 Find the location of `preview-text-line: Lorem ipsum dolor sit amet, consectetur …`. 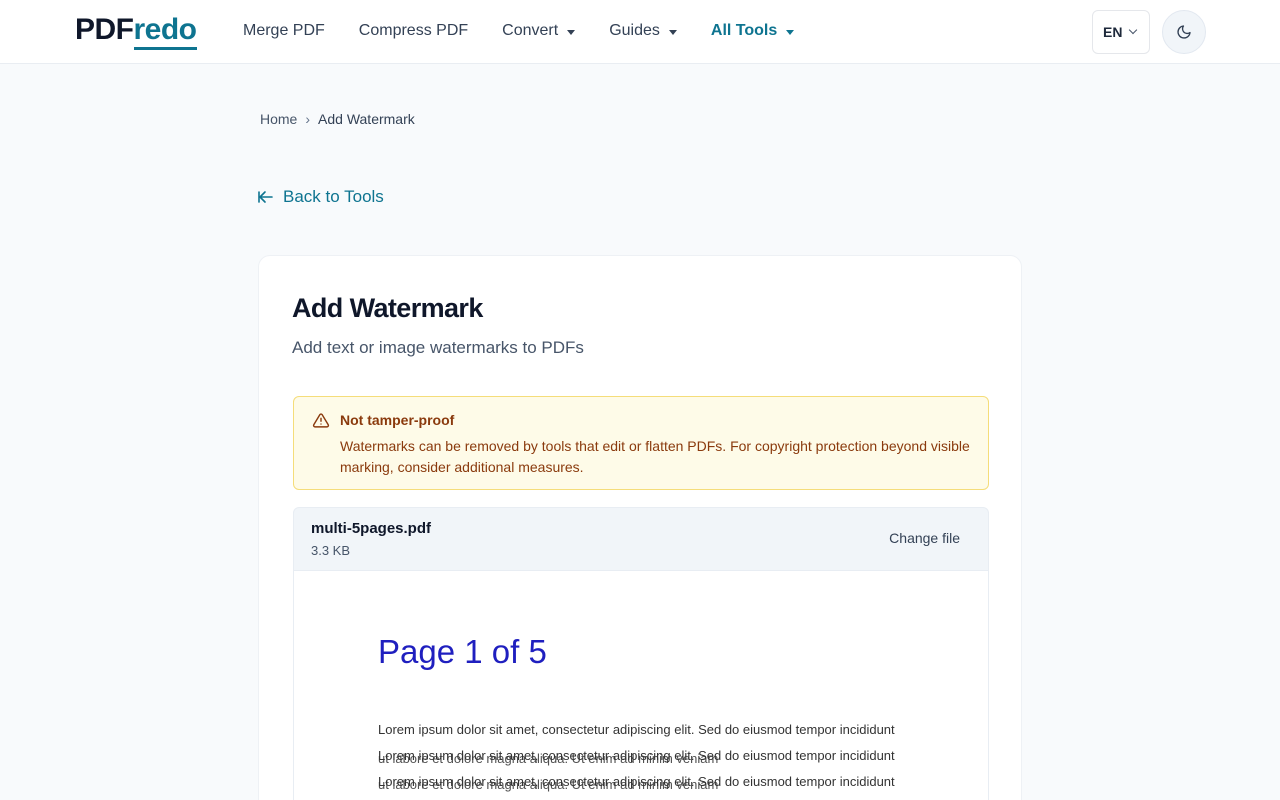

preview-text-line: Lorem ipsum dolor sit amet, consectetur … is located at coordinates (636, 729).